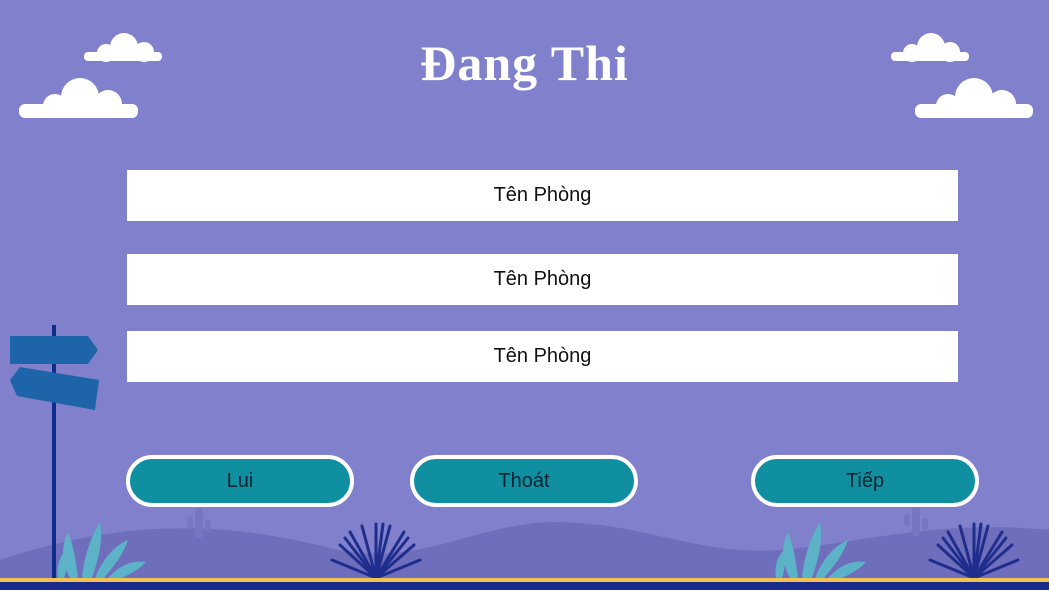 This screenshot has height=590, width=1049. I want to click on ground-line, so click(524, 580).